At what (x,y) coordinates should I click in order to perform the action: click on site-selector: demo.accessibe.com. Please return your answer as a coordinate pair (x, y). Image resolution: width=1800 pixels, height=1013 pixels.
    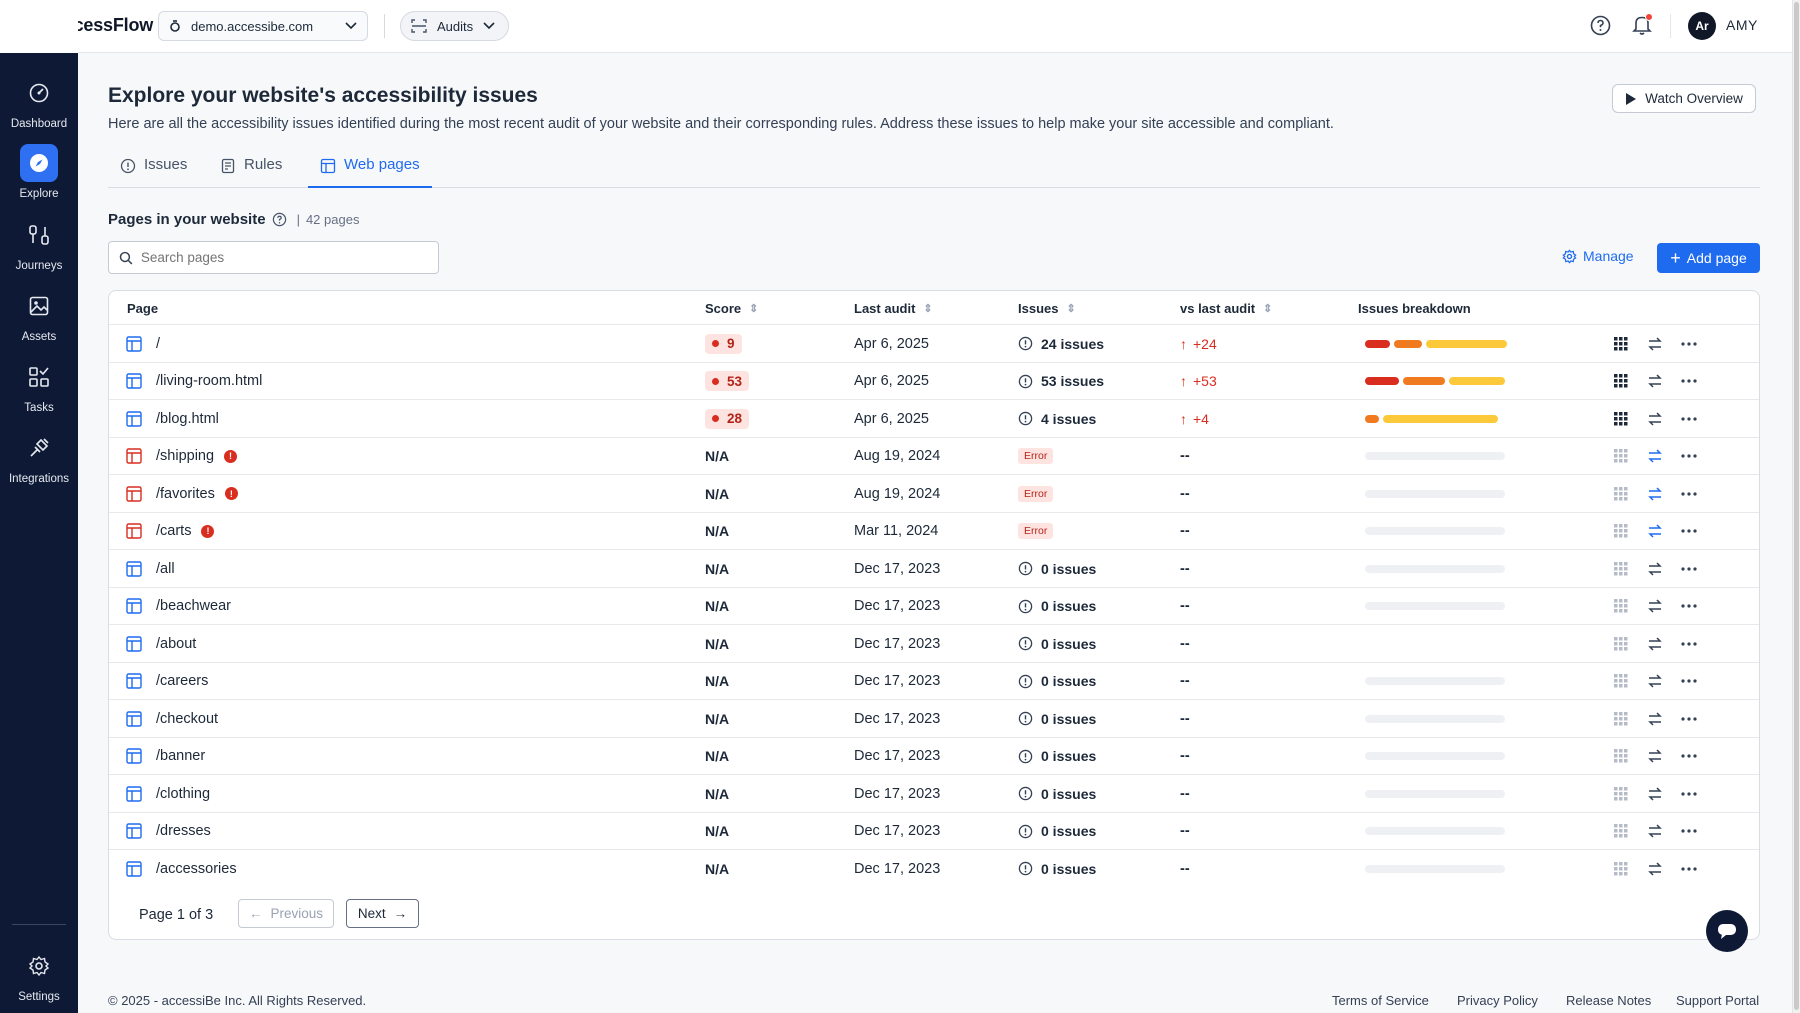
    Looking at the image, I should click on (263, 26).